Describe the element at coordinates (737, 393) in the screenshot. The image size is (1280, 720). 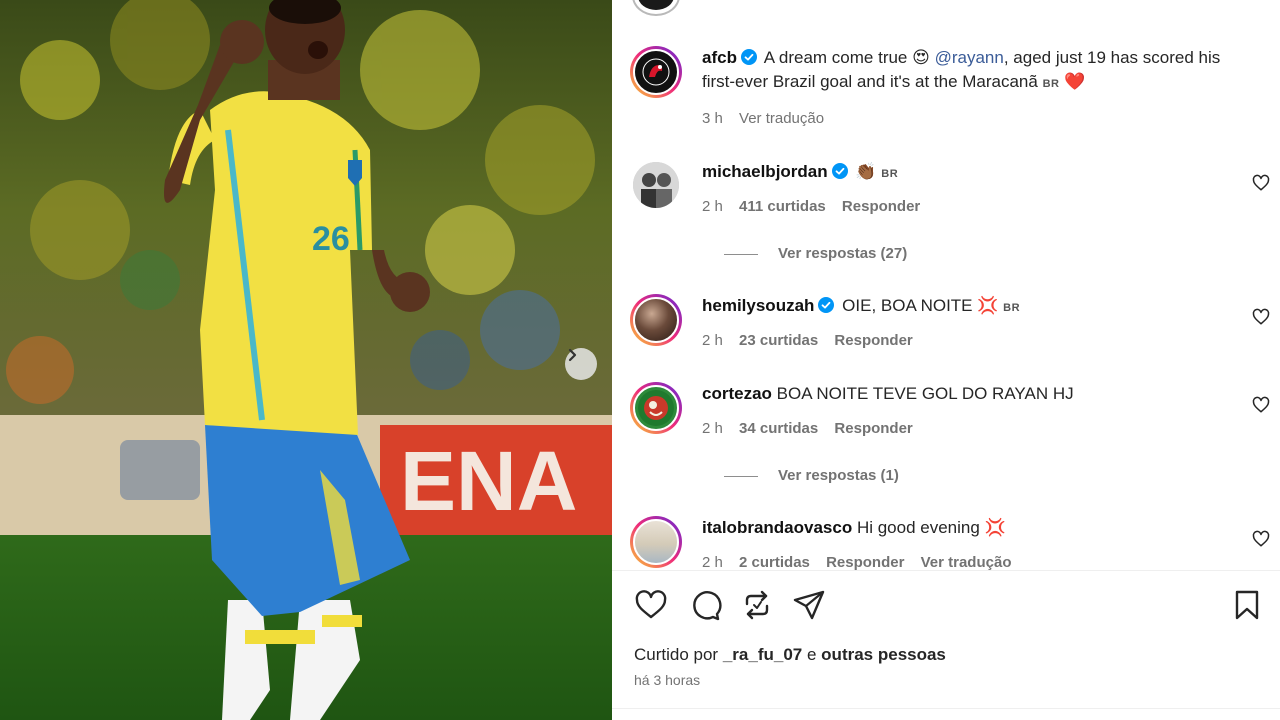
I see `comment-username: cortezao` at that location.